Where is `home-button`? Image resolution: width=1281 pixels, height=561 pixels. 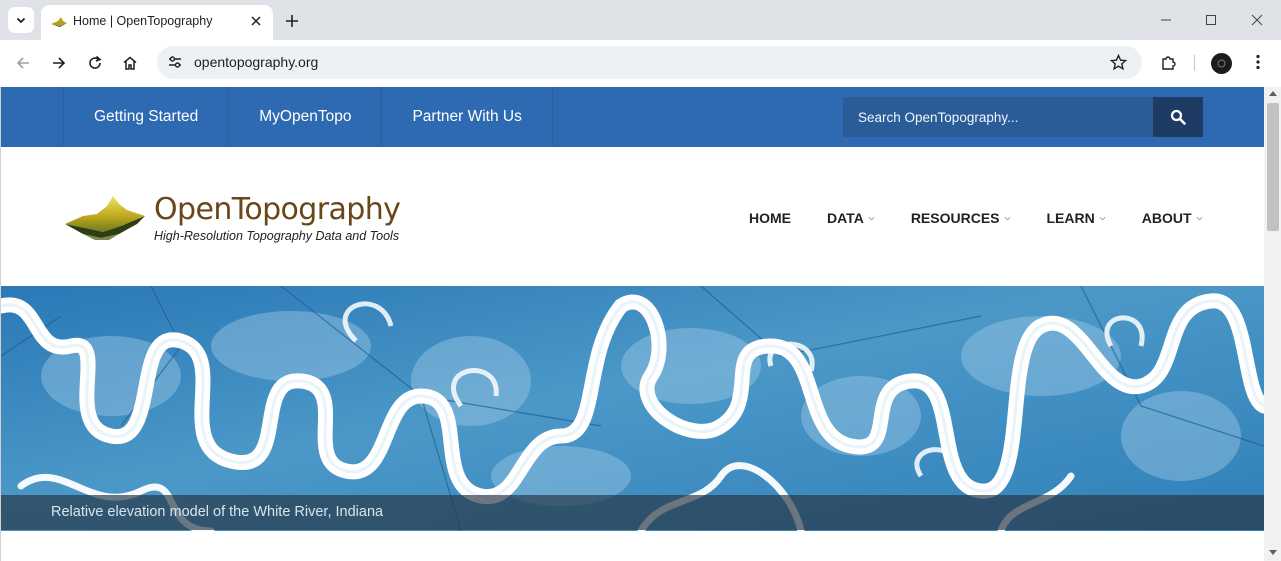
home-button is located at coordinates (130, 63).